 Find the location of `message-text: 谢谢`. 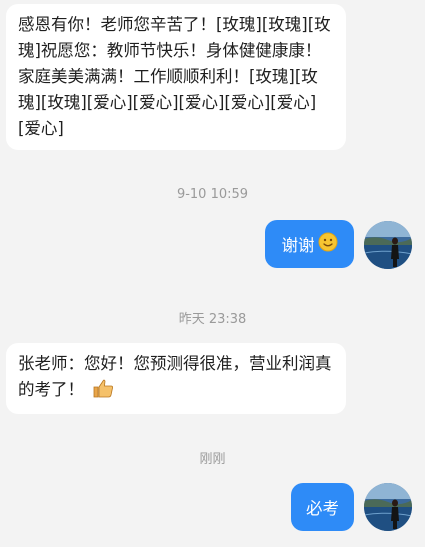

message-text: 谢谢 is located at coordinates (298, 245).